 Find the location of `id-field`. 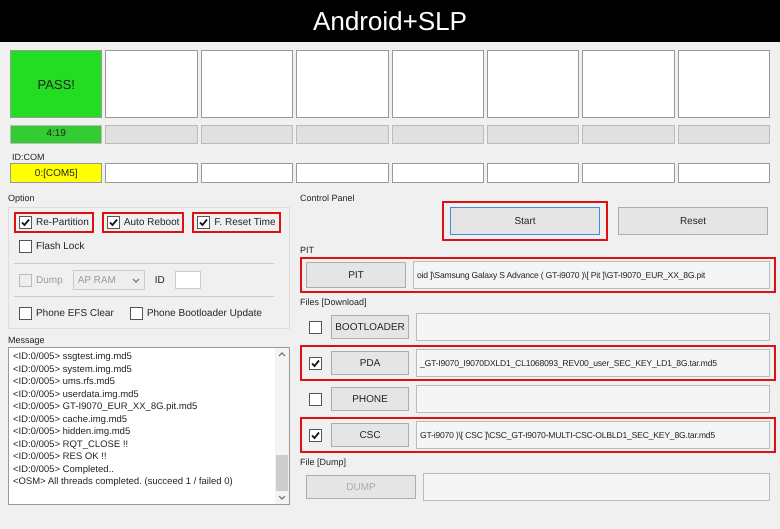

id-field is located at coordinates (187, 280).